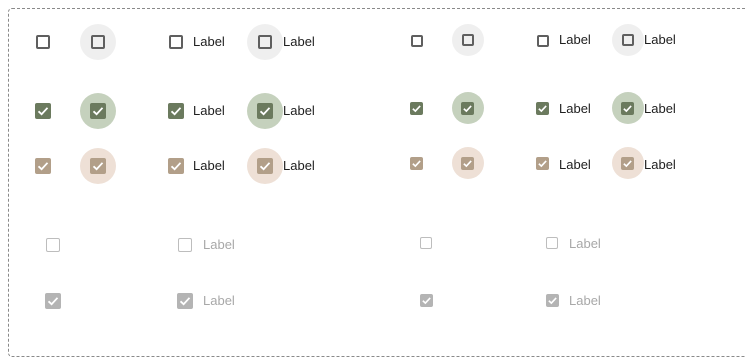 The image size is (745, 358). I want to click on checkbox-checked-labeled-hover, so click(265, 111).